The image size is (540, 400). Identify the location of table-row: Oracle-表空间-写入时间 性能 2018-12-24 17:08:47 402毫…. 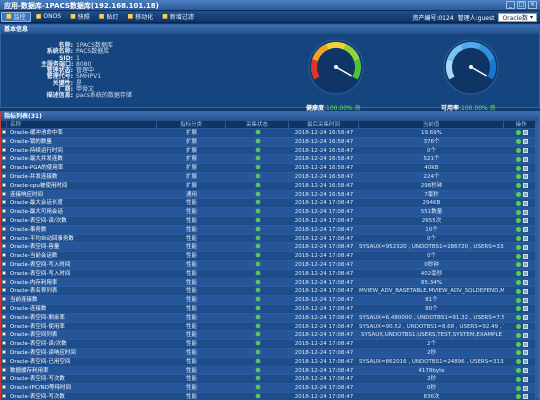
(270, 274).